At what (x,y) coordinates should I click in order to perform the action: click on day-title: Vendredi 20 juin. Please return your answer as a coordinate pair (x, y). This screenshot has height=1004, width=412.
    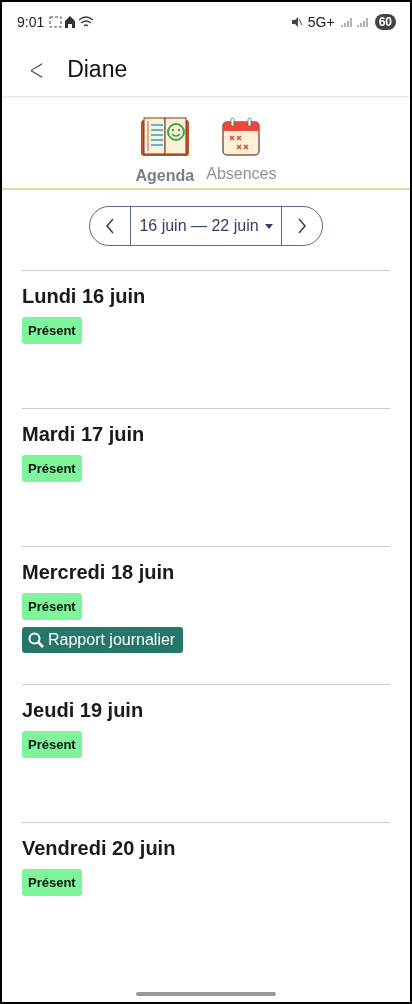
    Looking at the image, I should click on (99, 848).